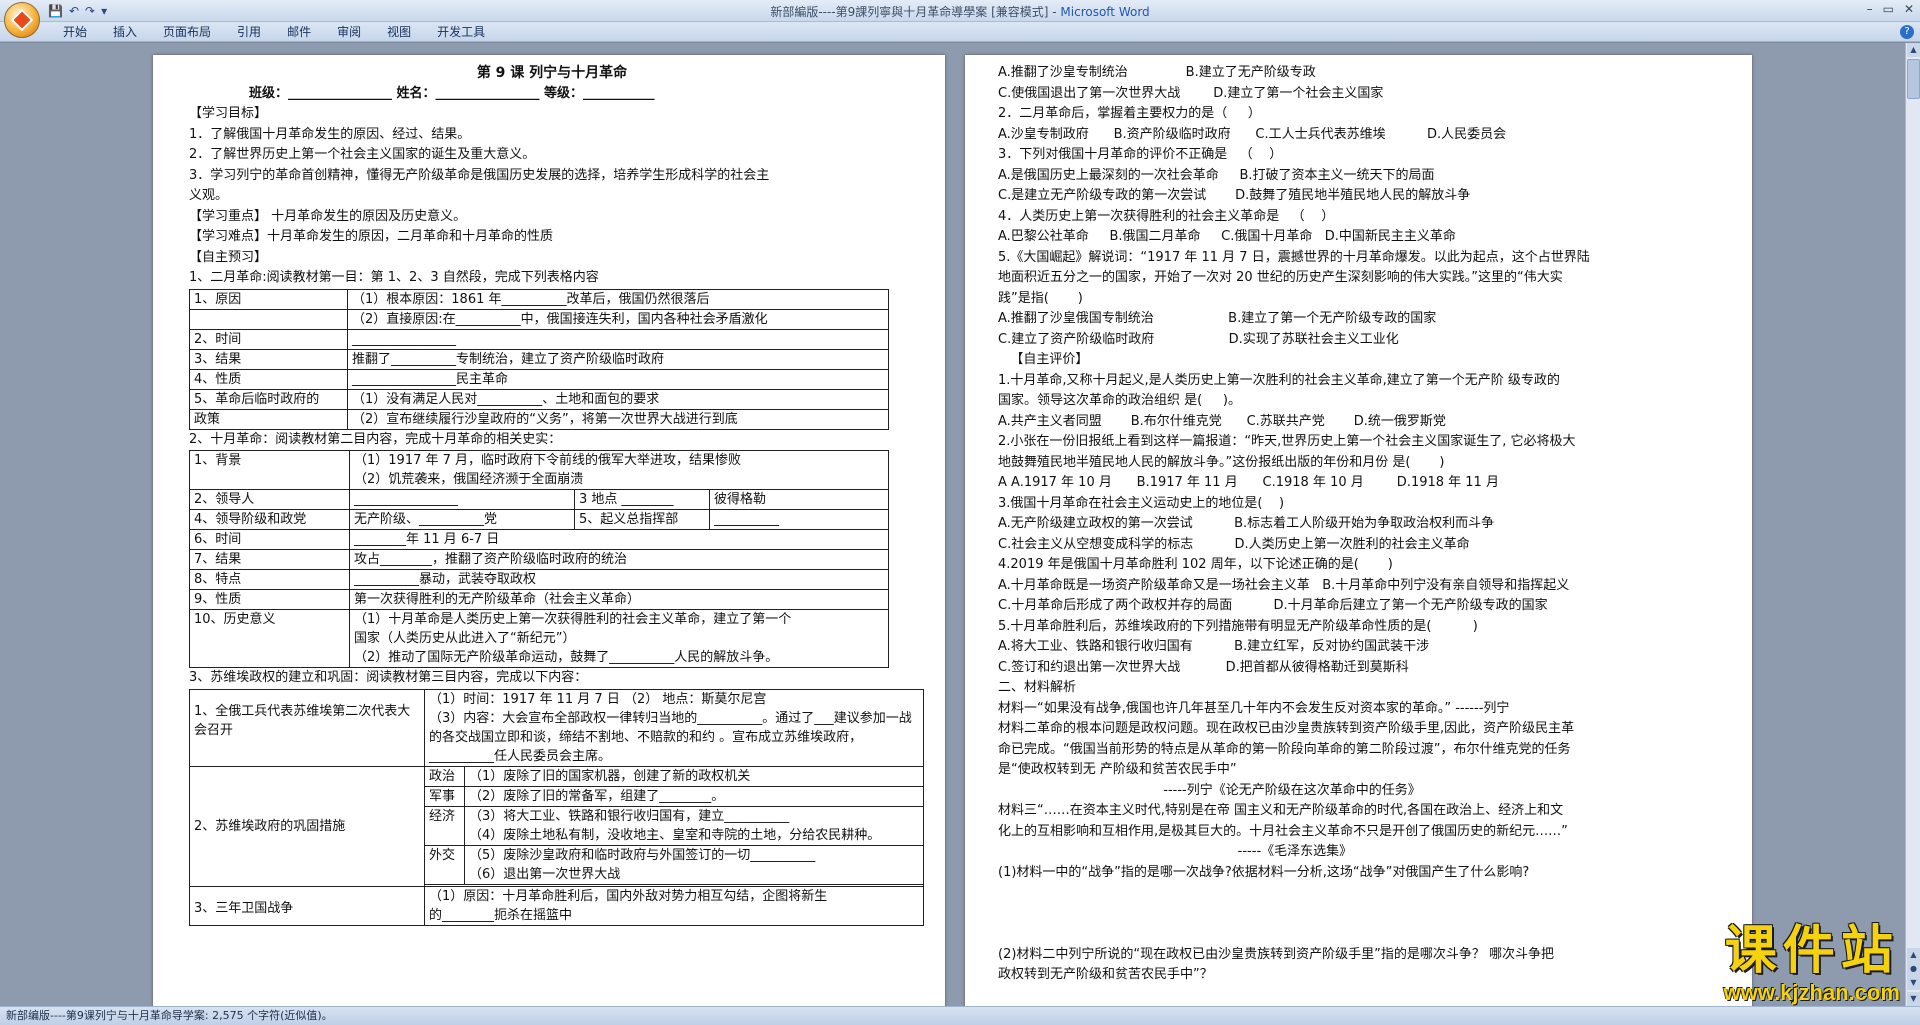  I want to click on table-cell: 攻占________，推翻了资产阶级临时政府的统治, so click(619, 559).